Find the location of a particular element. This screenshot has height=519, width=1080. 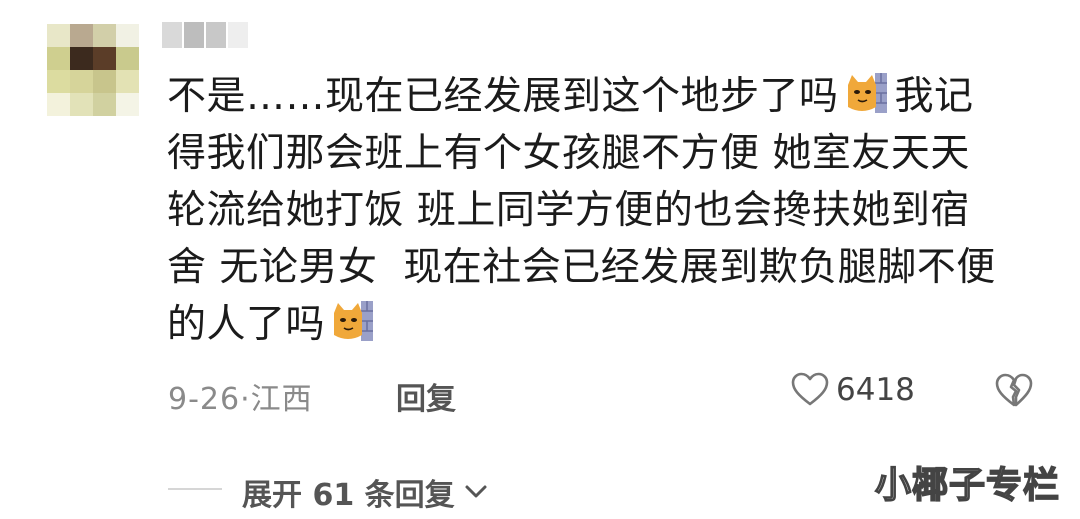

chevron-down-icon is located at coordinates (476, 491).